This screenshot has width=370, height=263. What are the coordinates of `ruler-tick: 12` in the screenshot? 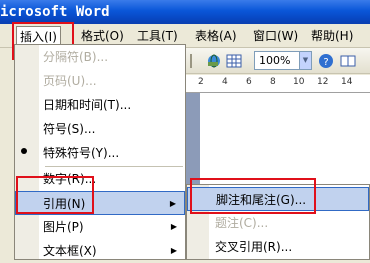 It's located at (323, 82).